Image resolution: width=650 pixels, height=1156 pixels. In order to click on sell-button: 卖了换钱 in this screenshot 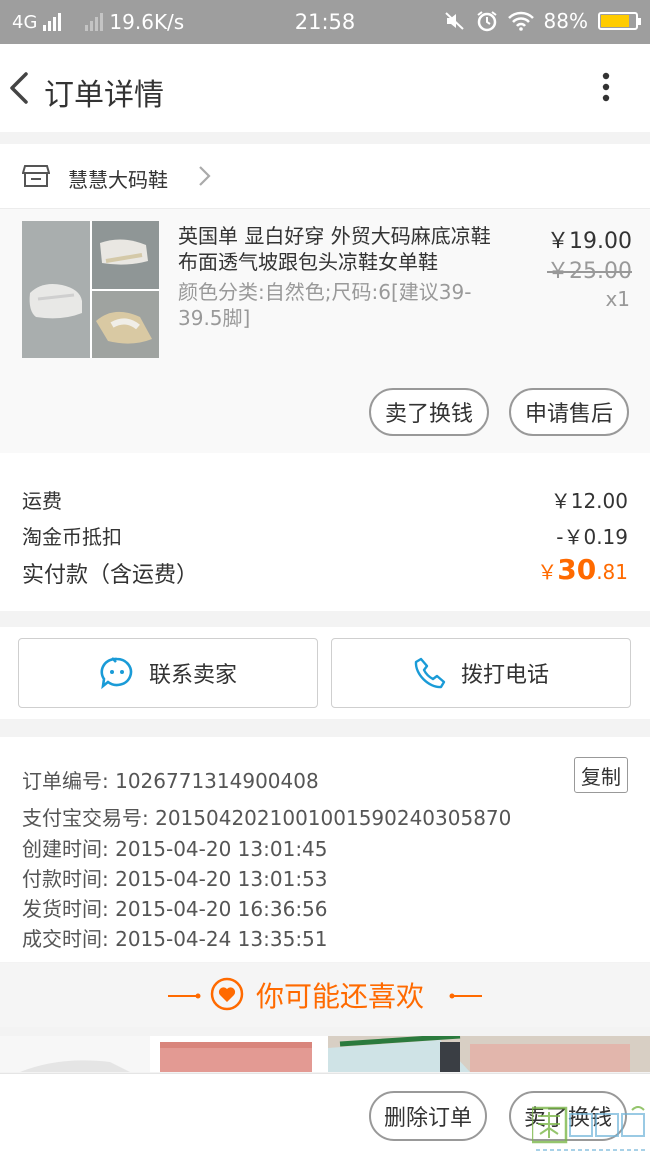, I will do `click(429, 412)`.